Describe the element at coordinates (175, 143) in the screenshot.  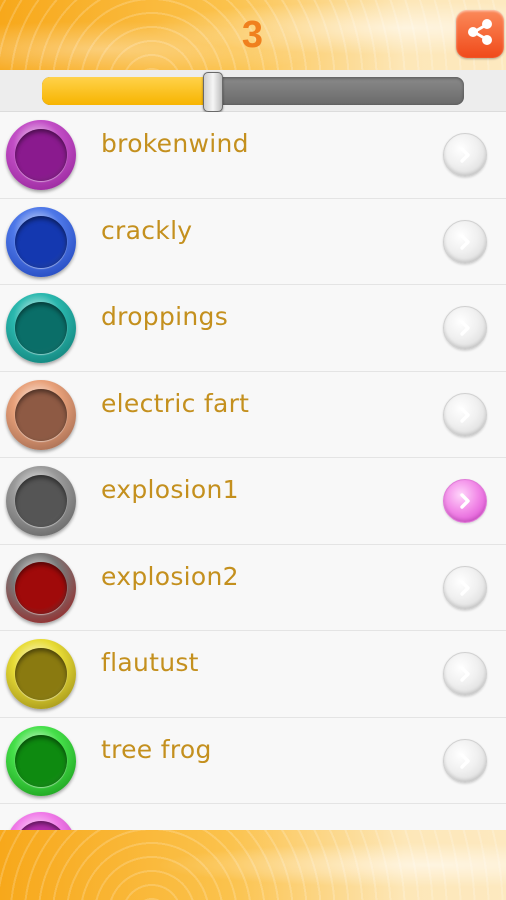
I see `sound-label: brokenwind` at that location.